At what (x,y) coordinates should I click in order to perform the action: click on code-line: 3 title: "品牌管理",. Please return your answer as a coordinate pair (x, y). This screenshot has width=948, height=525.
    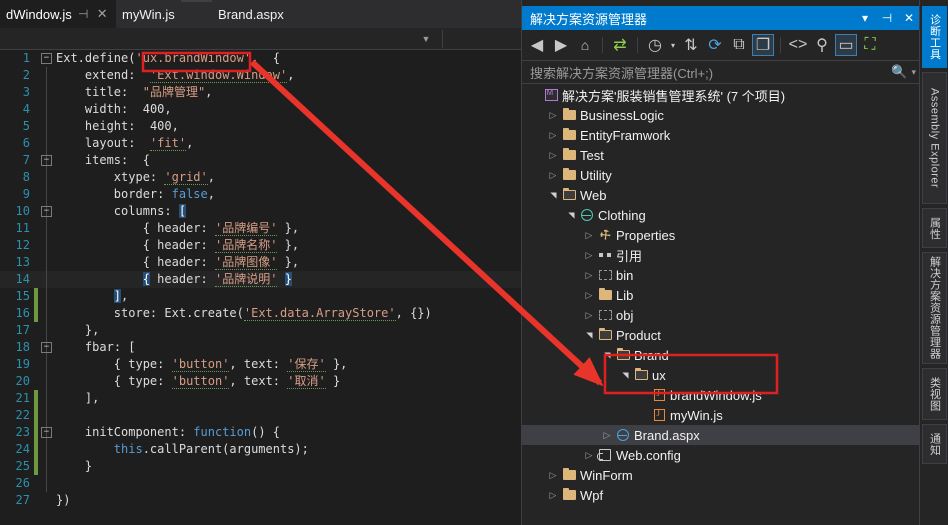
    Looking at the image, I should click on (260, 92).